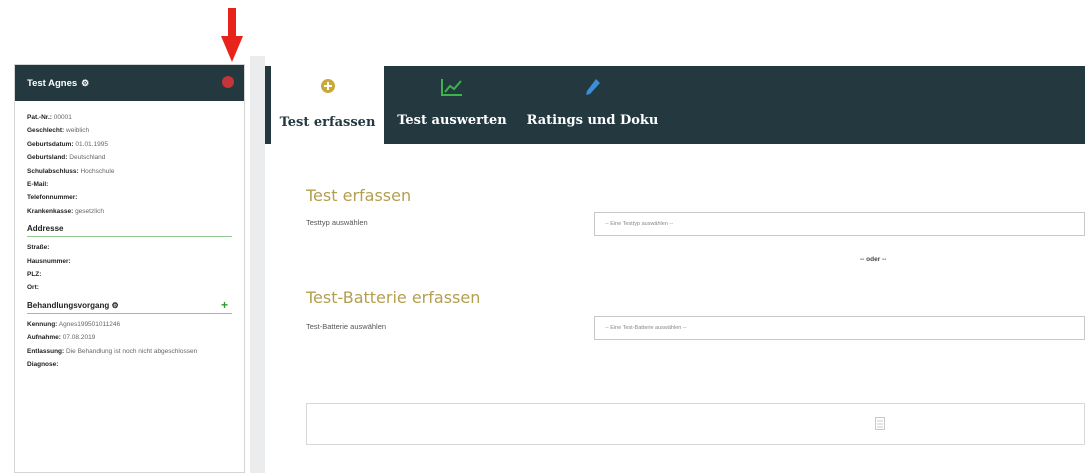 This screenshot has width=1085, height=473. I want to click on tab-ratings-doku: Ratings und Doku, so click(592, 105).